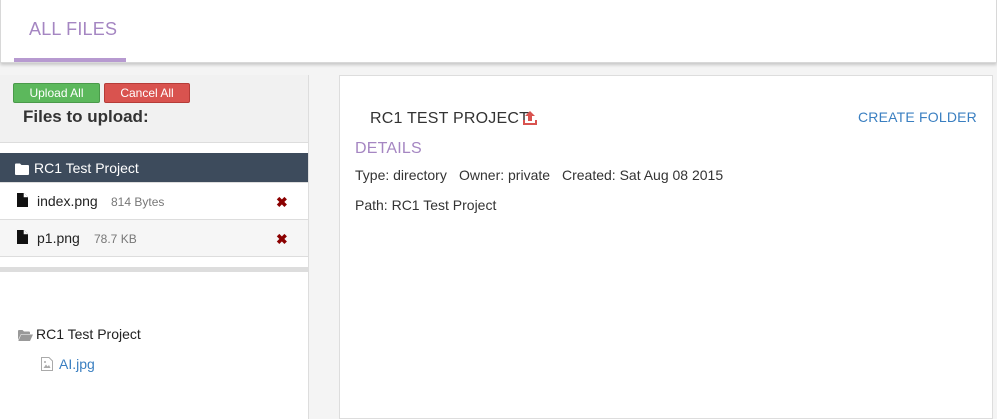  I want to click on type-value: Type: directory, so click(401, 175).